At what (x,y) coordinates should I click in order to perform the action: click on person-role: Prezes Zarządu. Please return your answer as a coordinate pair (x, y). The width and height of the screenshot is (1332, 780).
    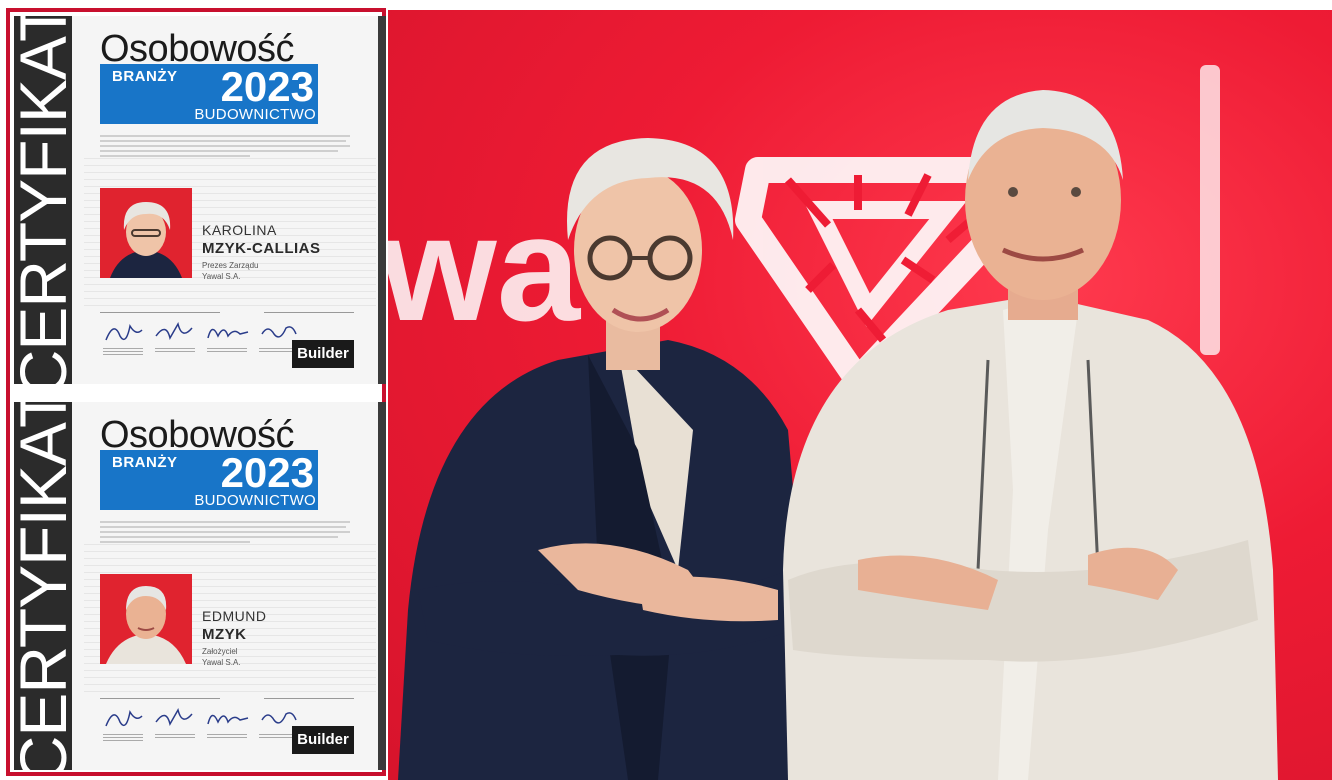
    Looking at the image, I should click on (230, 265).